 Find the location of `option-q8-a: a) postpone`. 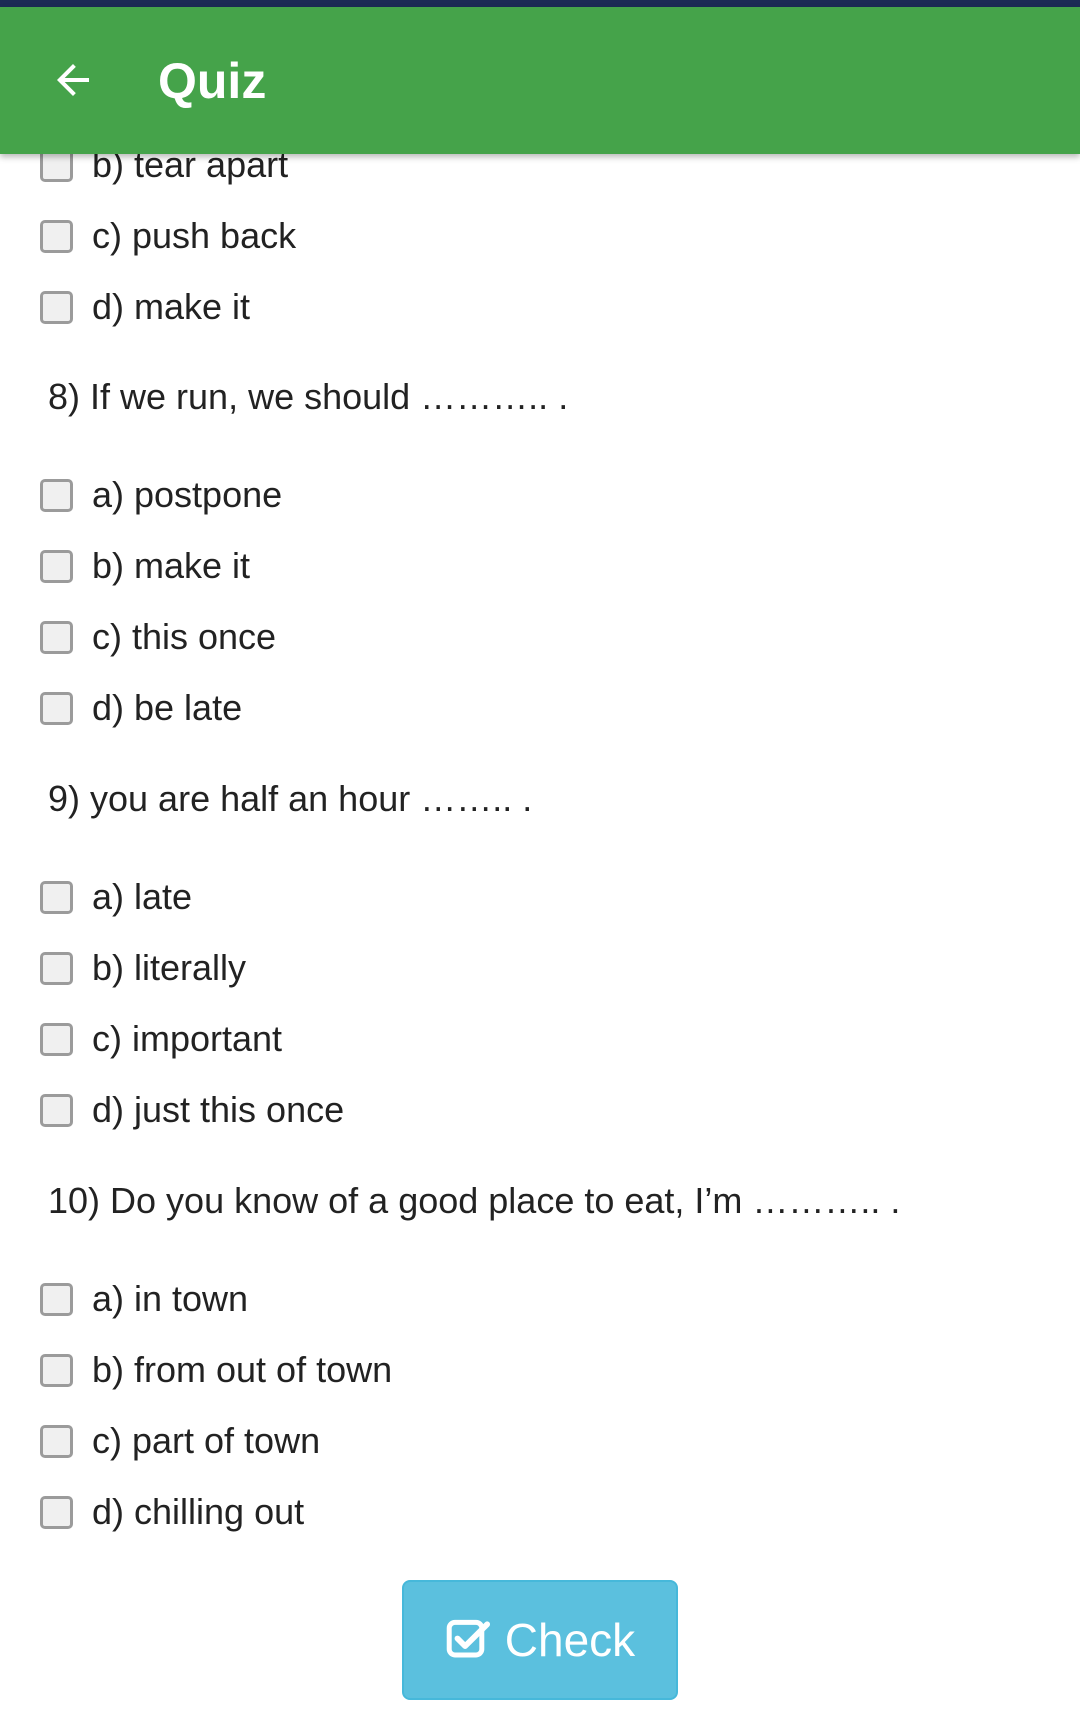

option-q8-a: a) postpone is located at coordinates (450, 495).